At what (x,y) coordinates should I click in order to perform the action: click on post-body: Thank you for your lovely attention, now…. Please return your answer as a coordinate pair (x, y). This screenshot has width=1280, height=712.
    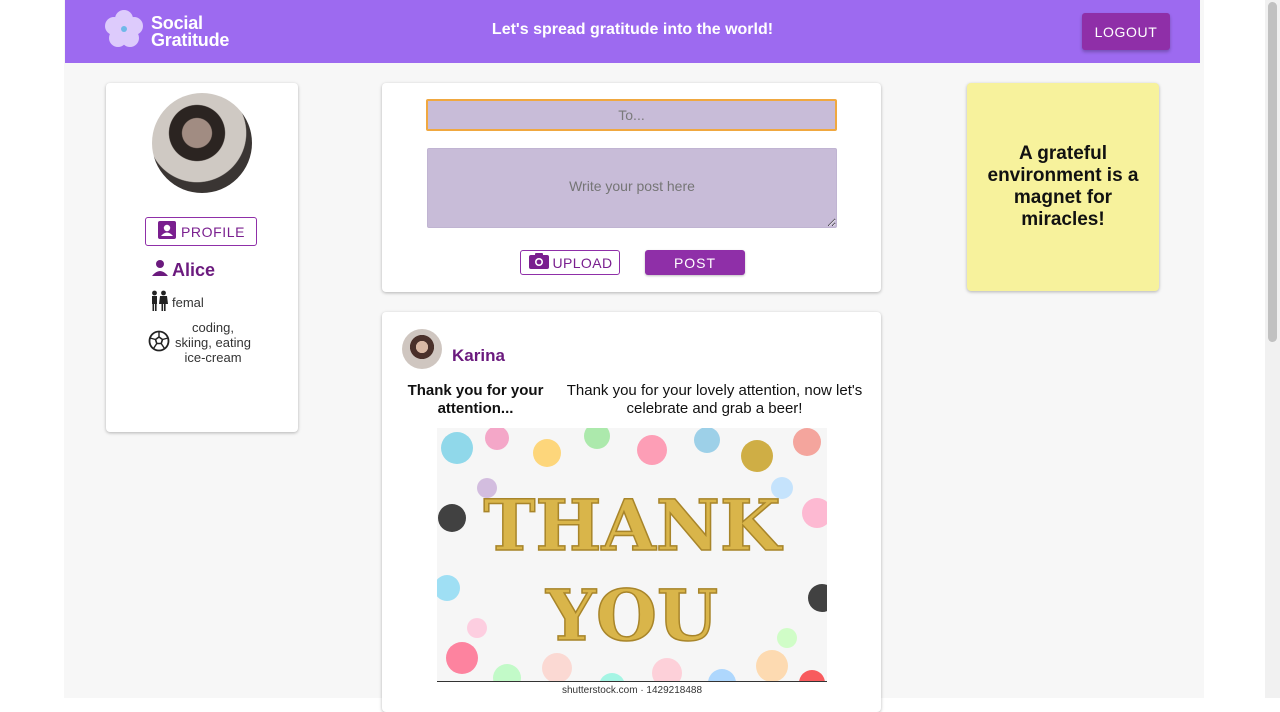
    Looking at the image, I should click on (714, 399).